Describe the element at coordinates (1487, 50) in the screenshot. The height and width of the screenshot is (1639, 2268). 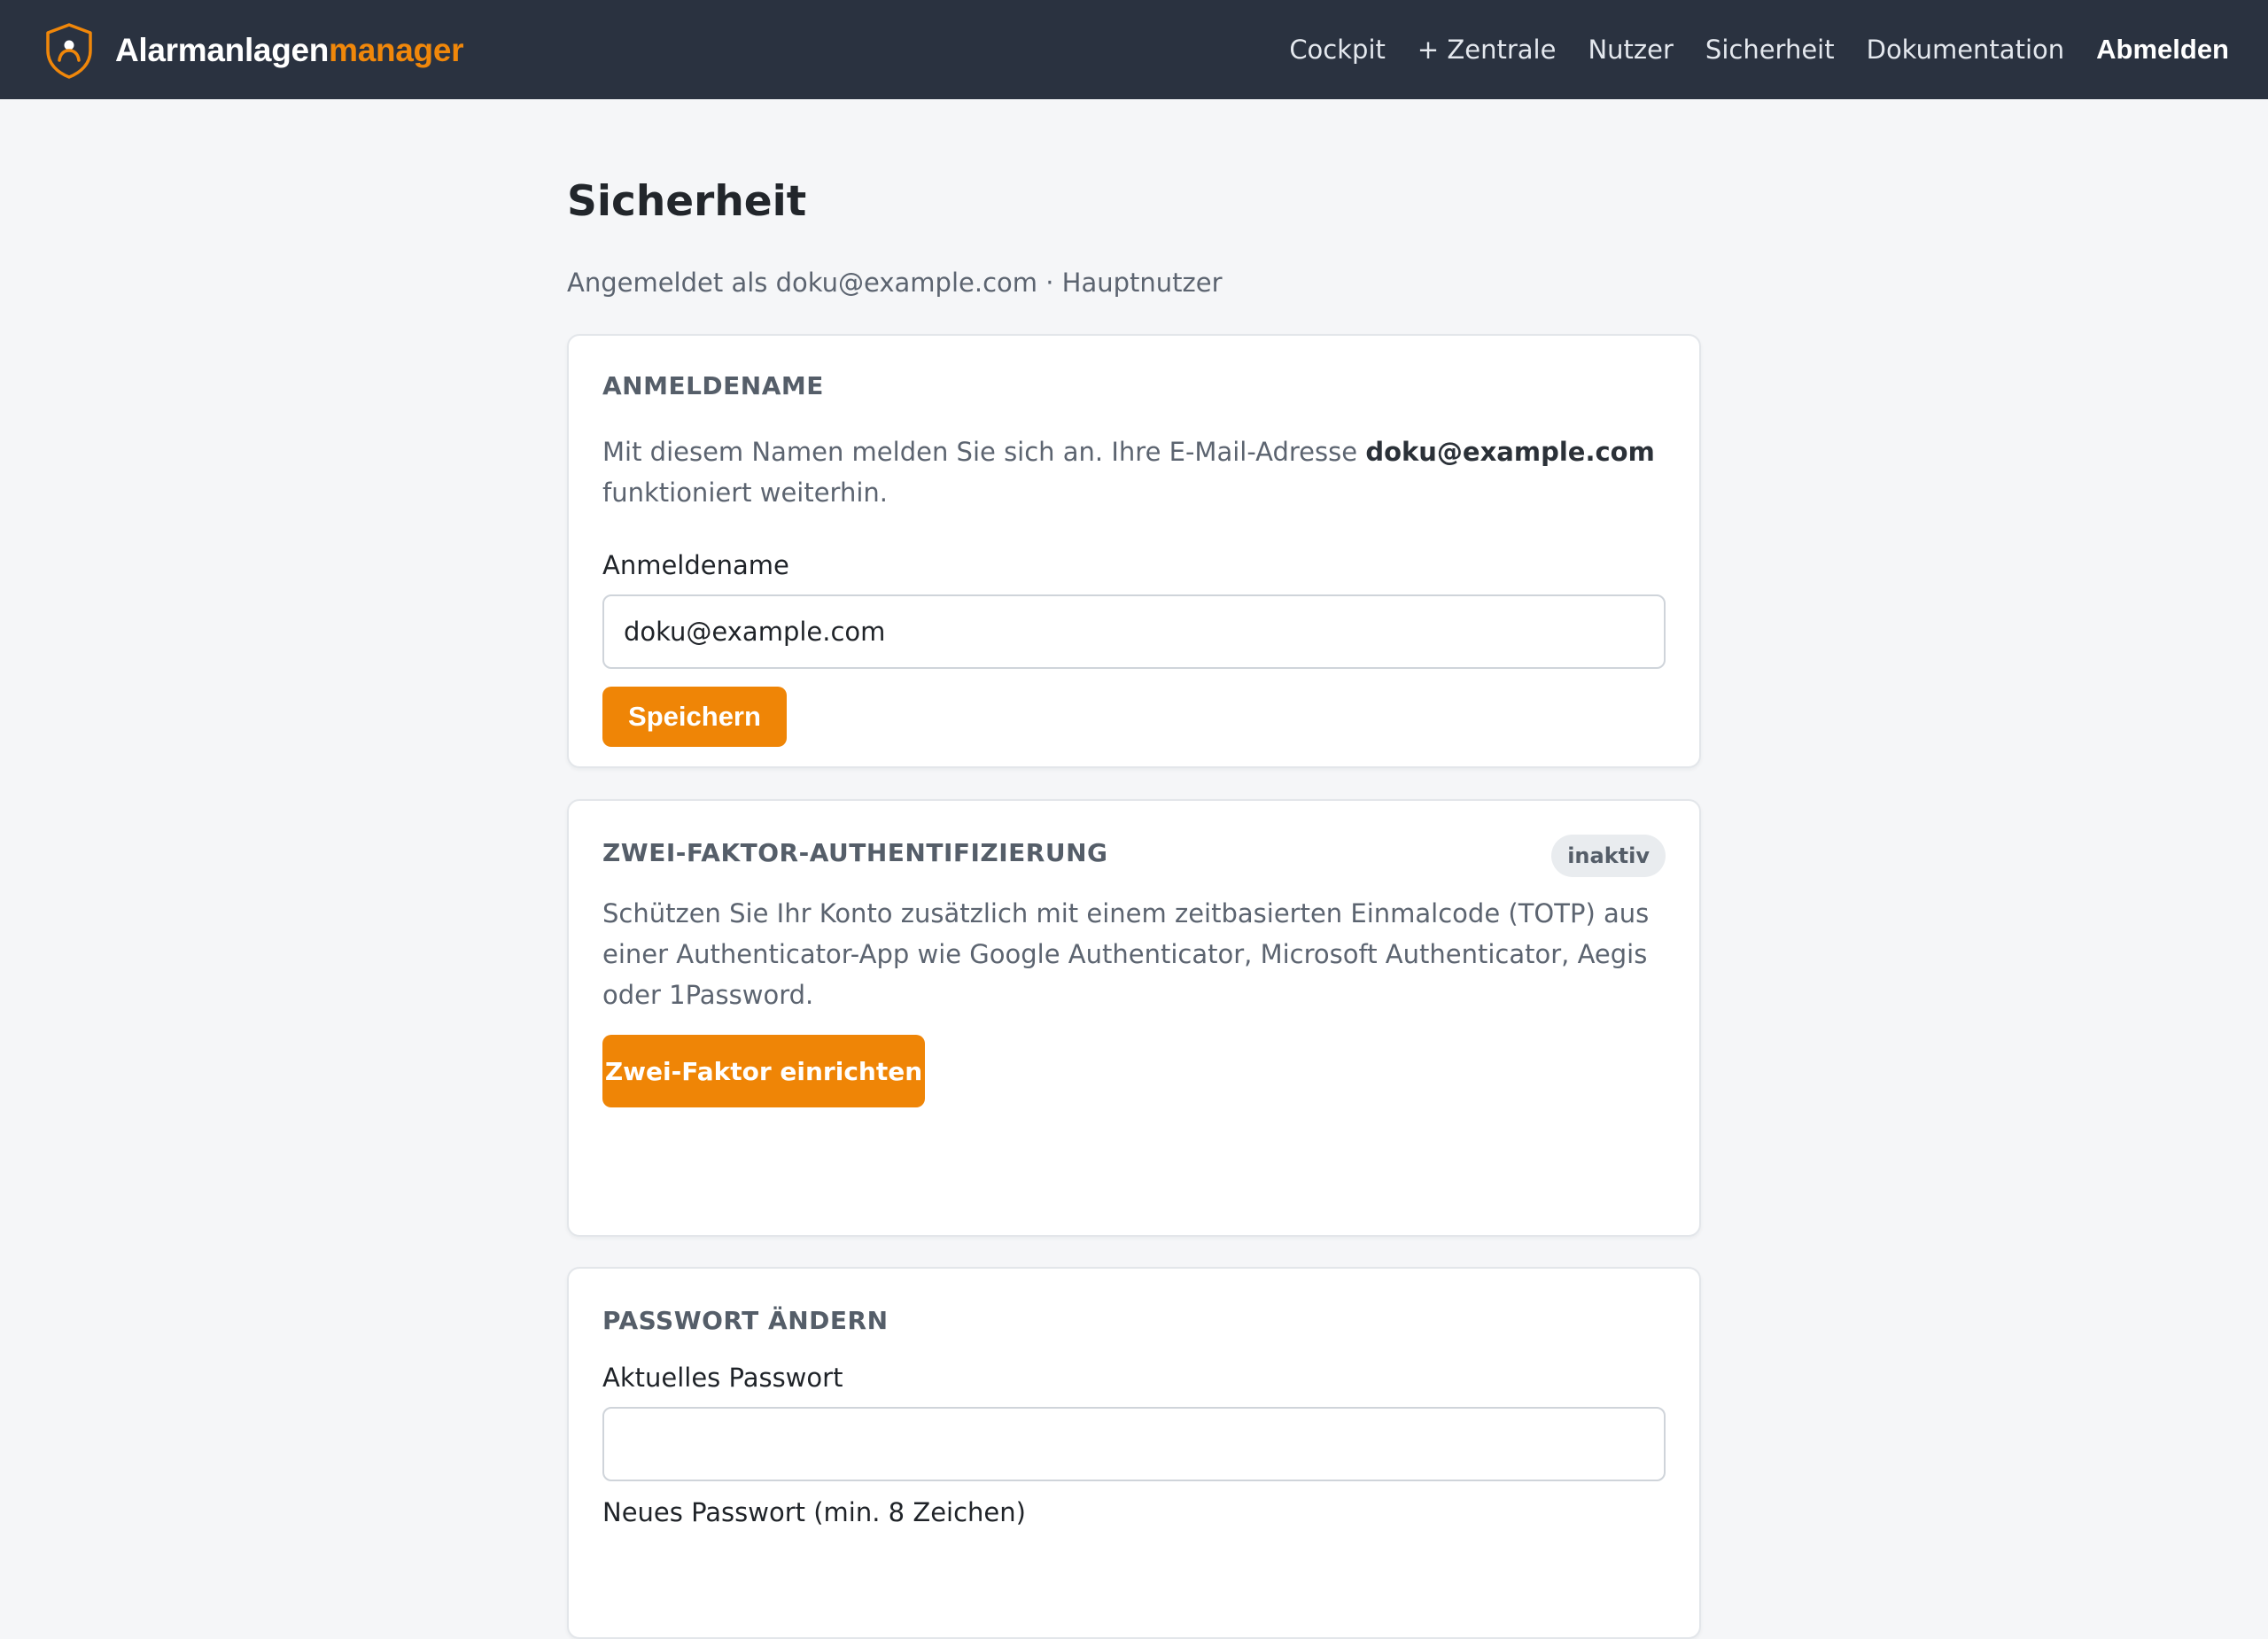
I see `nav-add-zentrale: + Zentrale` at that location.